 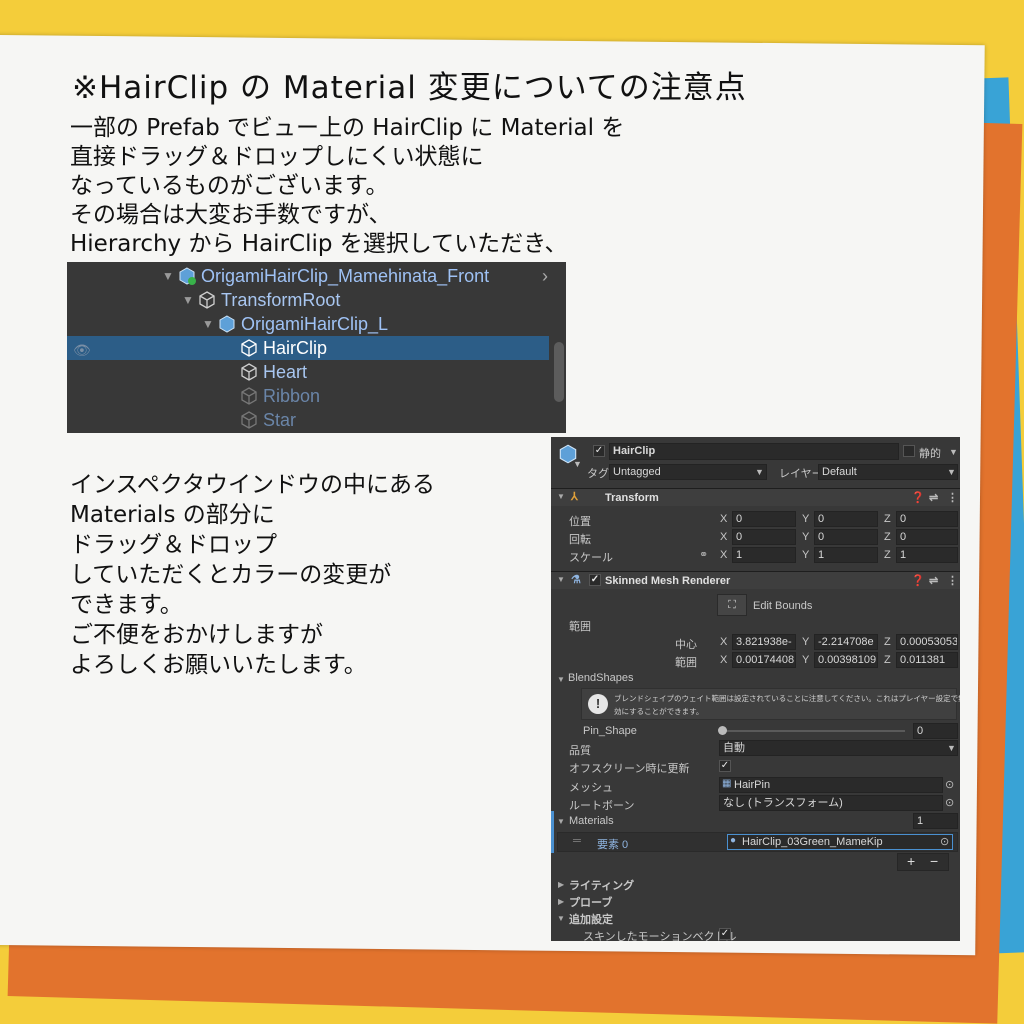 What do you see at coordinates (725, 934) in the screenshot?
I see `skinned-motion-checkbox: ✓` at bounding box center [725, 934].